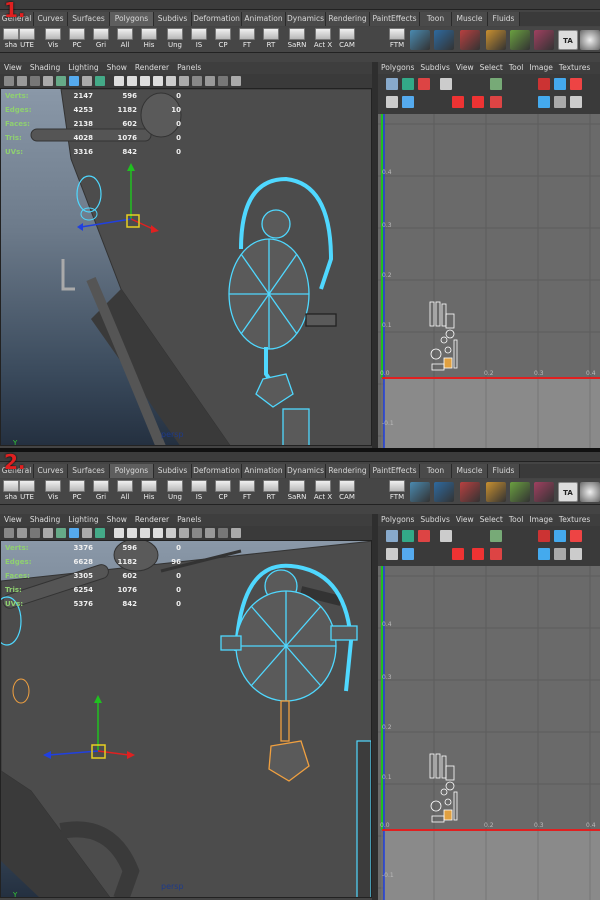 This screenshot has width=600, height=900. Describe the element at coordinates (544, 492) in the screenshot. I see `paint-icon` at that location.